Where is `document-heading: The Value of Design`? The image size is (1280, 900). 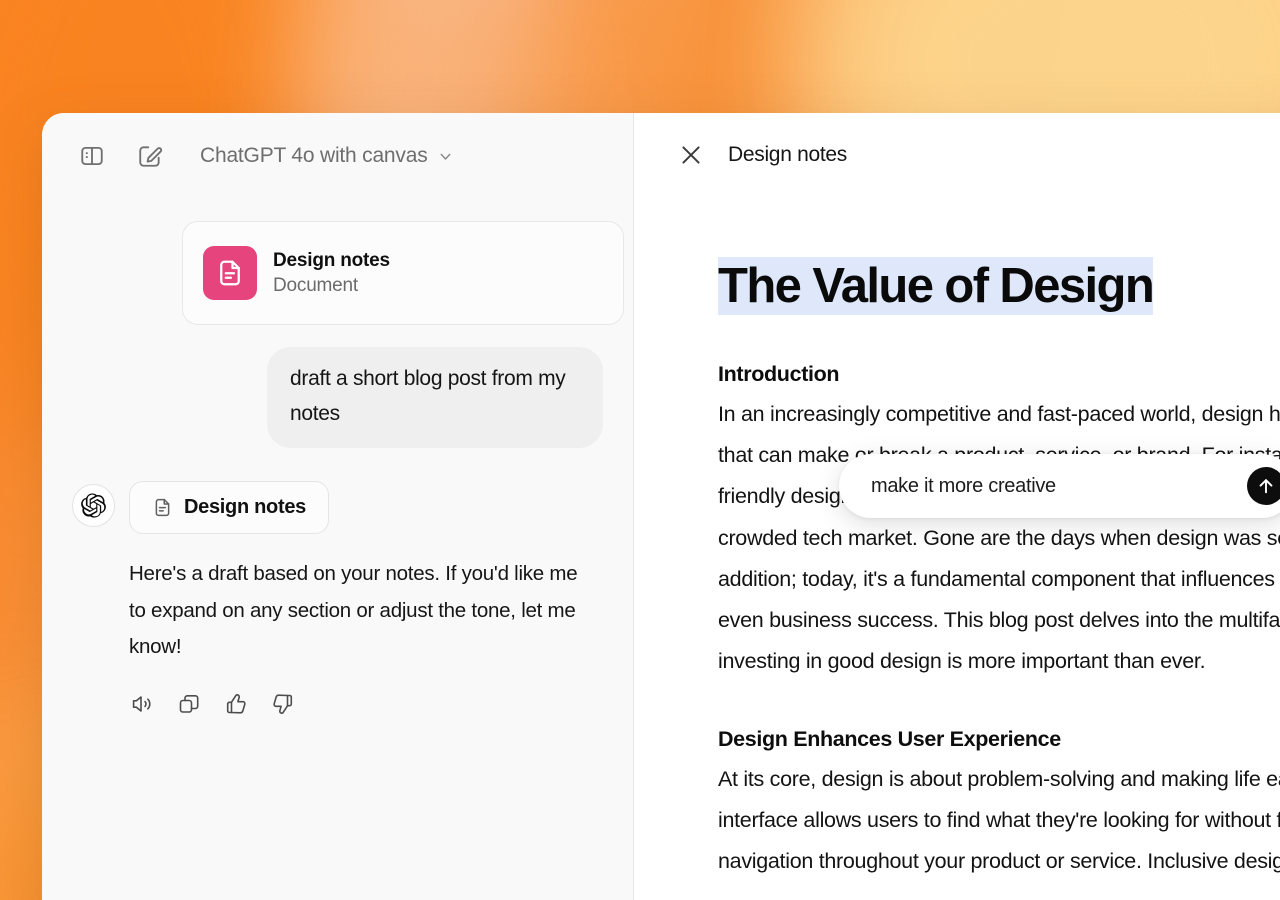
document-heading: The Value of Design is located at coordinates (936, 286).